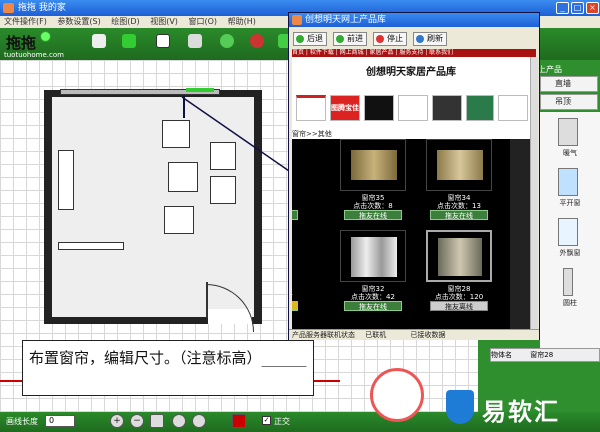 The image size is (600, 432). Describe the element at coordinates (164, 21) in the screenshot. I see `menu-view: 视图(V)` at that location.